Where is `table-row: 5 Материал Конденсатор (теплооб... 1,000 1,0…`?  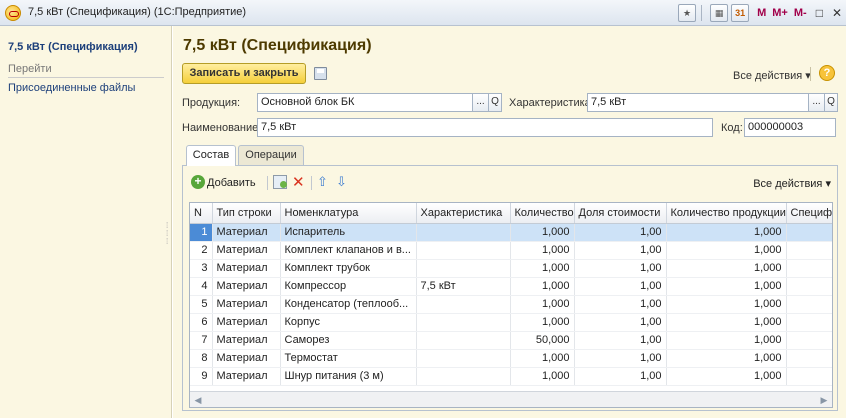
table-row: 5 Материал Конденсатор (теплооб... 1,000 1,0… is located at coordinates (511, 304).